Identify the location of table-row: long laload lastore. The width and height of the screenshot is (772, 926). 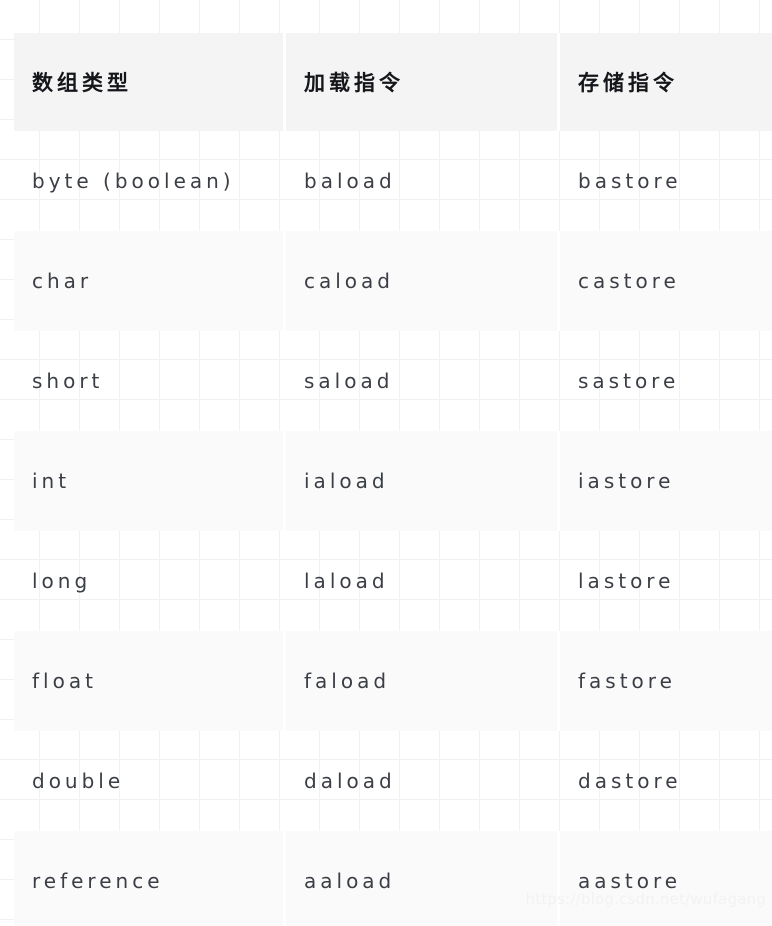
(393, 581).